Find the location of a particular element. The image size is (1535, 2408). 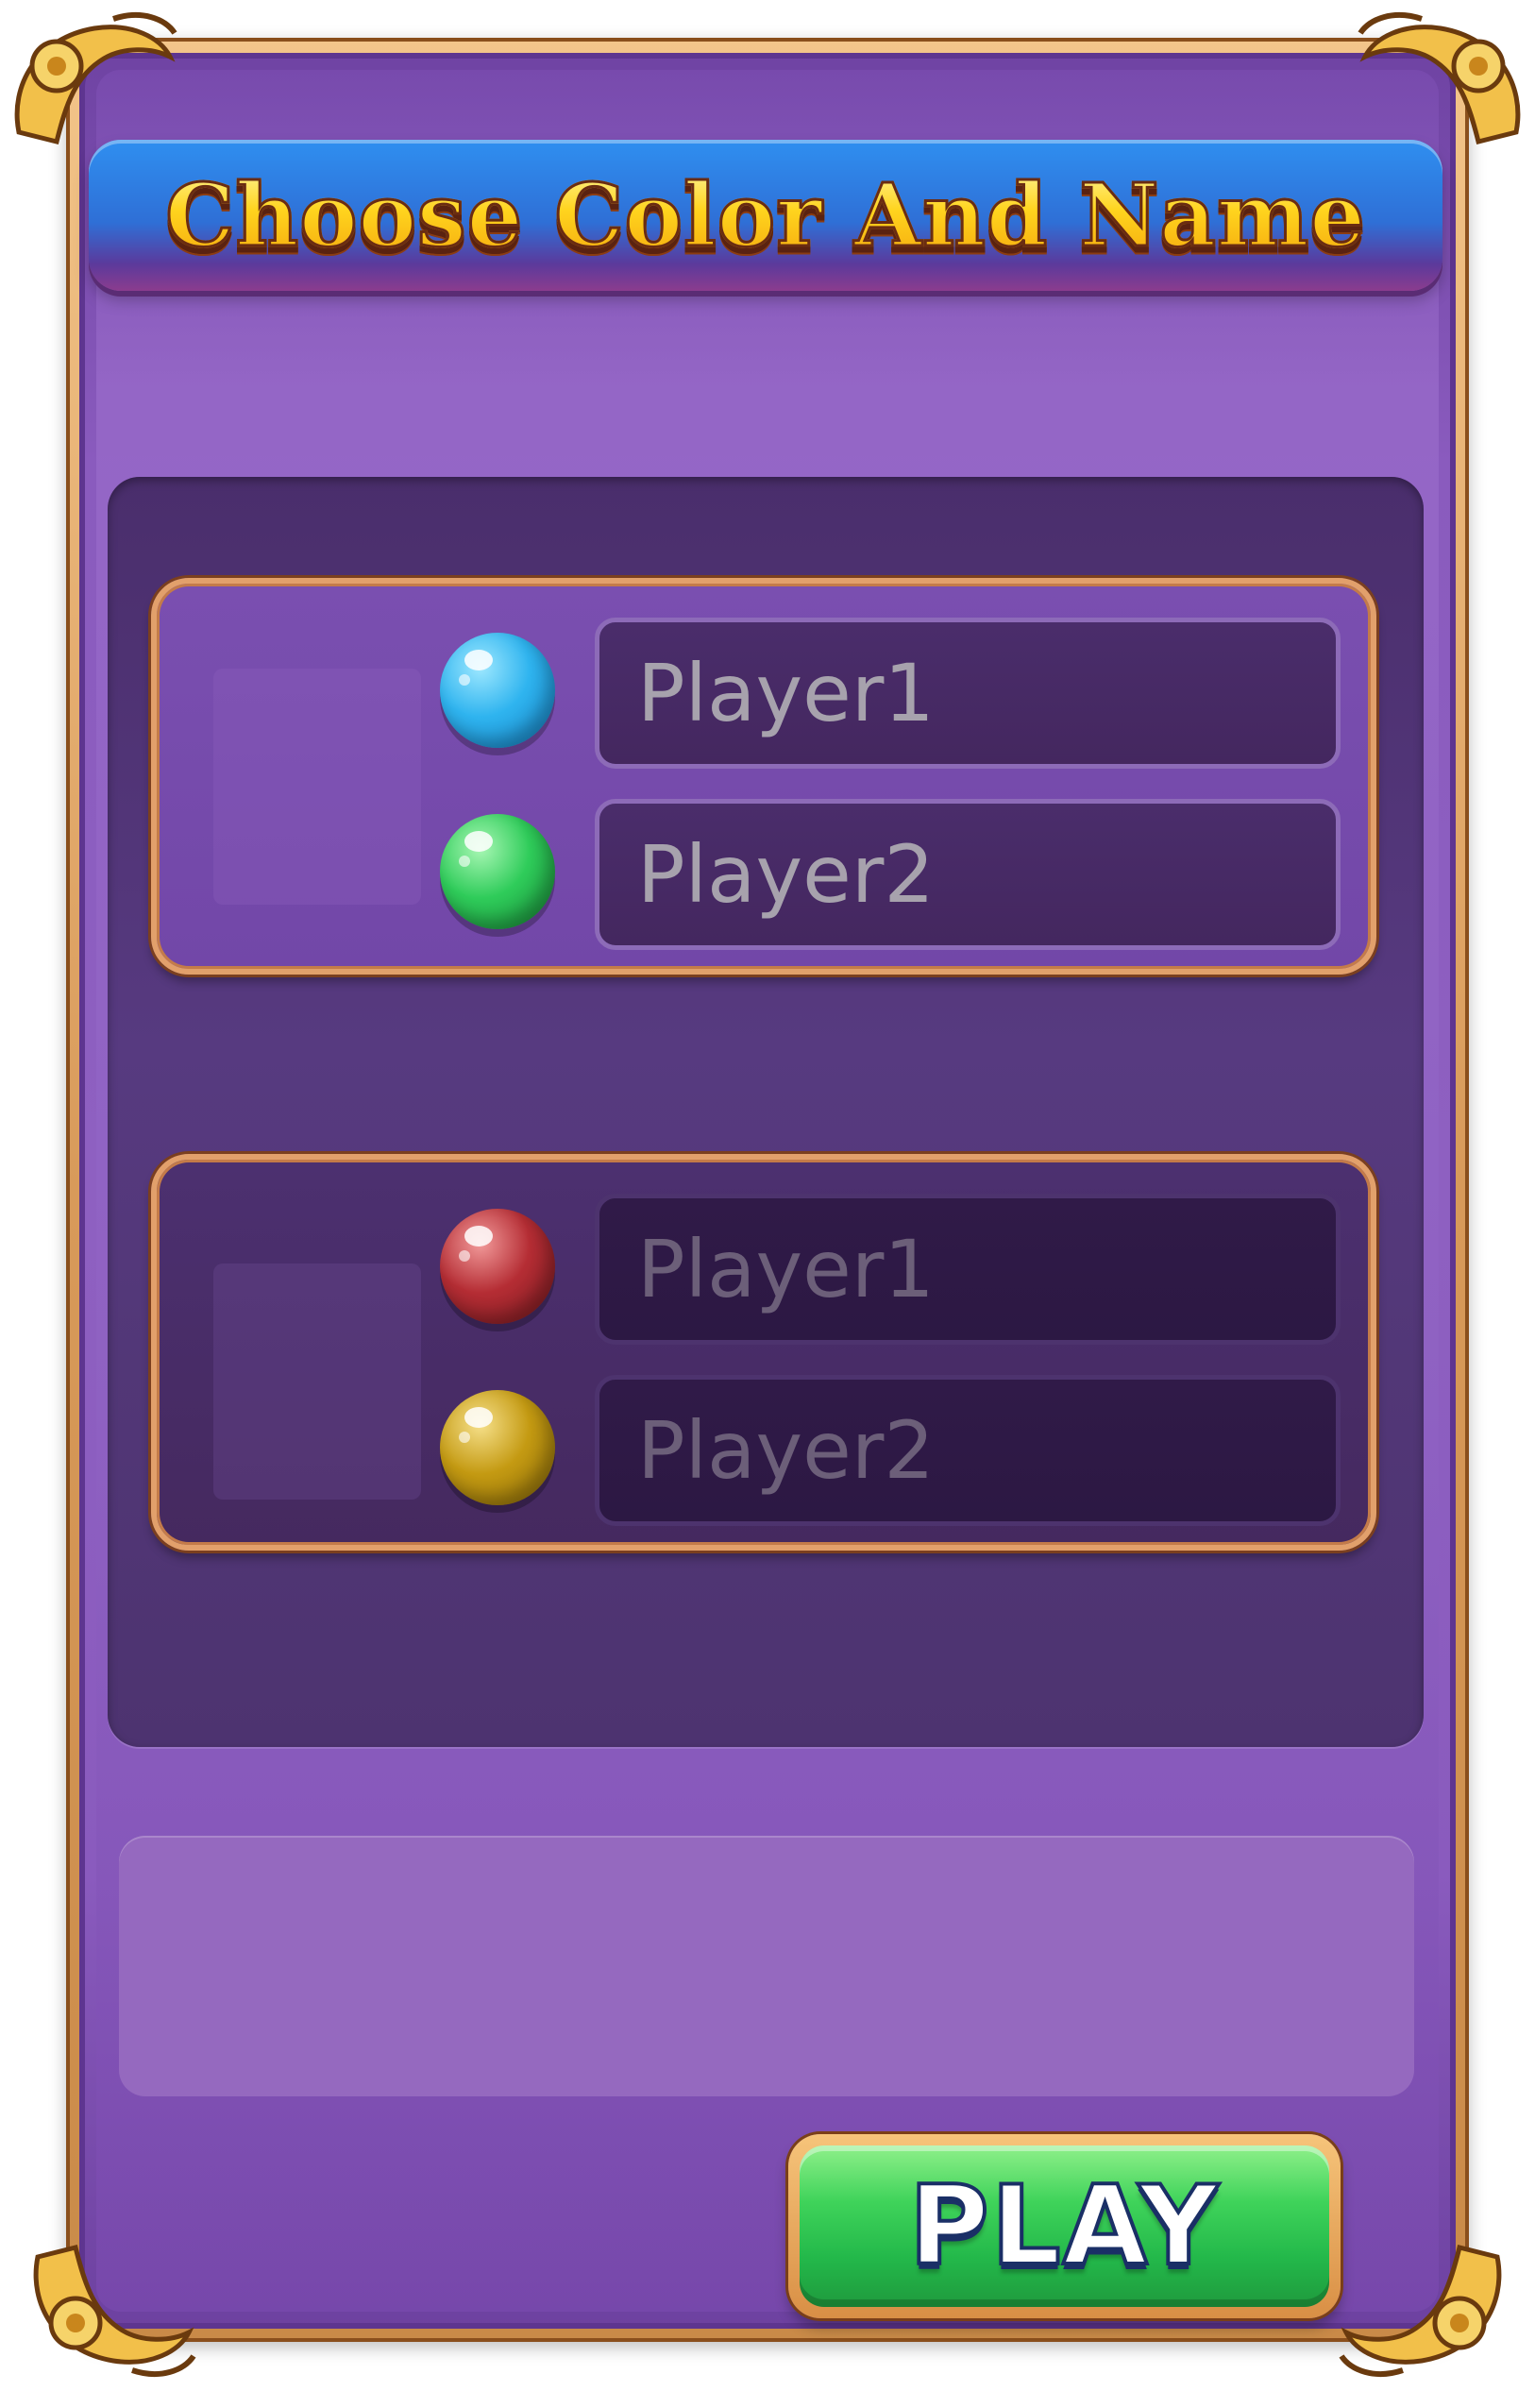

play-button-face: PLAY is located at coordinates (1064, 2226).